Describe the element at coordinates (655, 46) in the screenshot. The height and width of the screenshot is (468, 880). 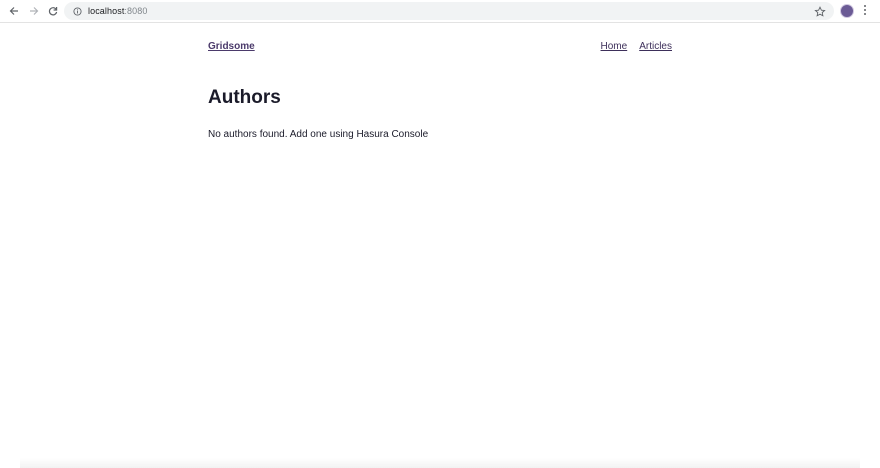
I see `nav-link-articles: Articles` at that location.